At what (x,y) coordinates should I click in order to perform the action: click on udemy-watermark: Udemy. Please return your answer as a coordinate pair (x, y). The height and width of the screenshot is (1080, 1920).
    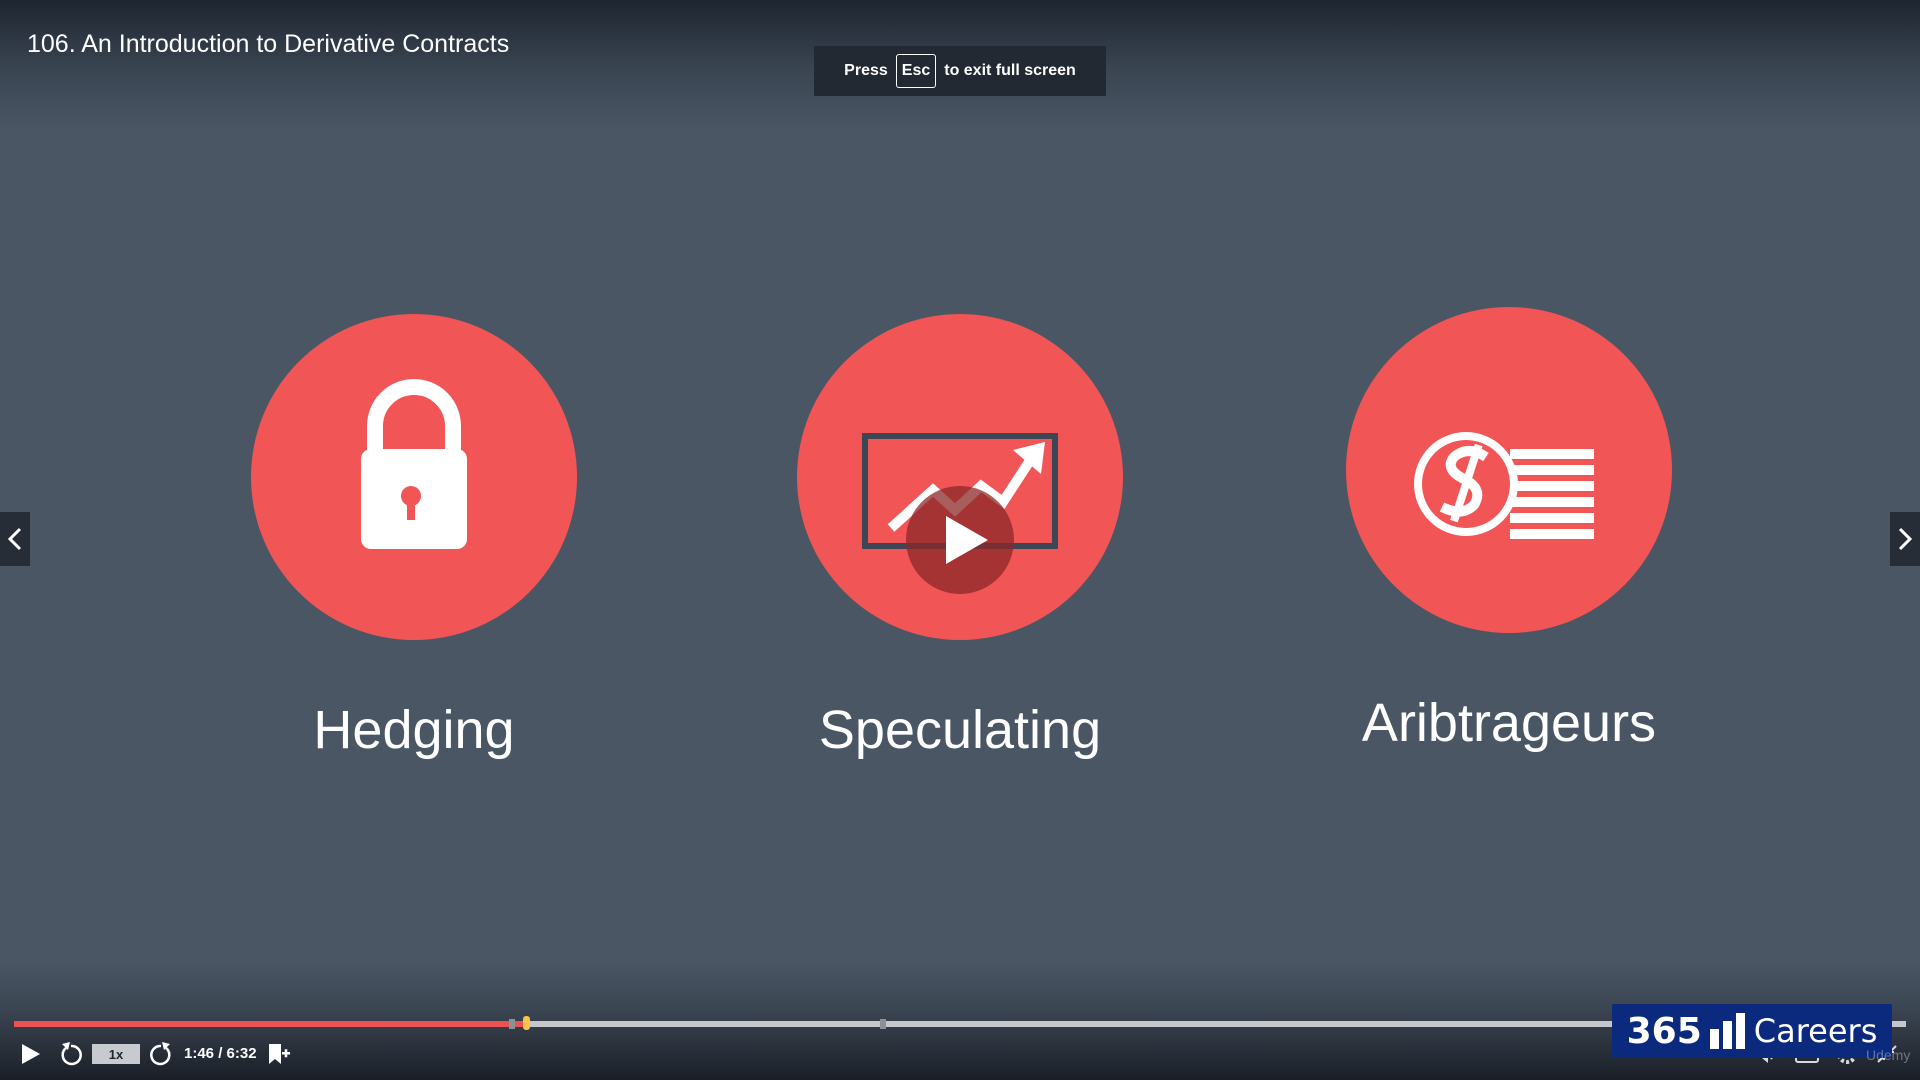
    Looking at the image, I should click on (1888, 1055).